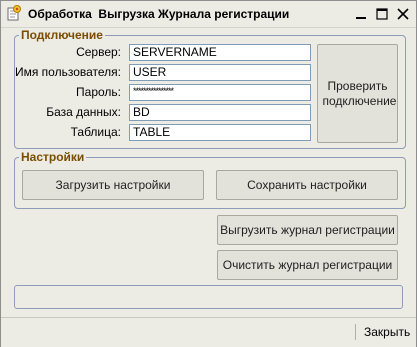 The width and height of the screenshot is (417, 347). What do you see at coordinates (113, 185) in the screenshot?
I see `load-settings-button: Загрузить настройки` at bounding box center [113, 185].